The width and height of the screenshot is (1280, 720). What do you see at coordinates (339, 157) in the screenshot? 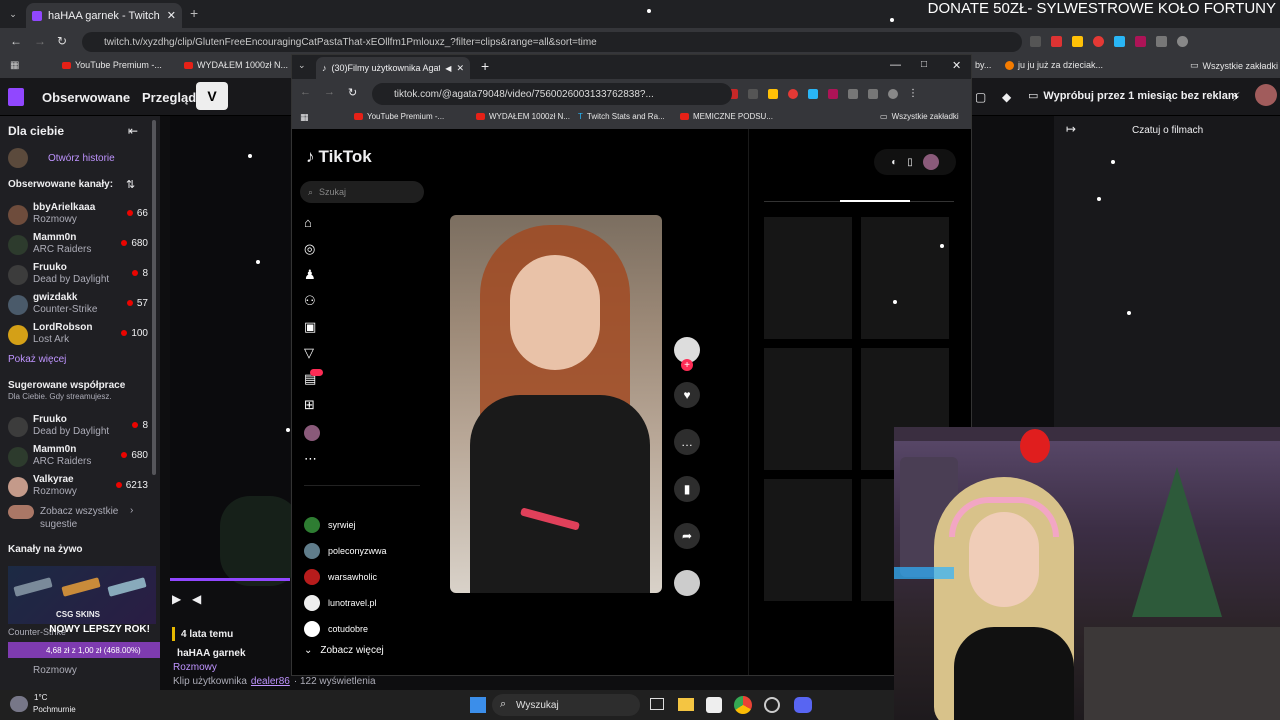
I see `tiktok-logo: ♪ TikTok` at bounding box center [339, 157].